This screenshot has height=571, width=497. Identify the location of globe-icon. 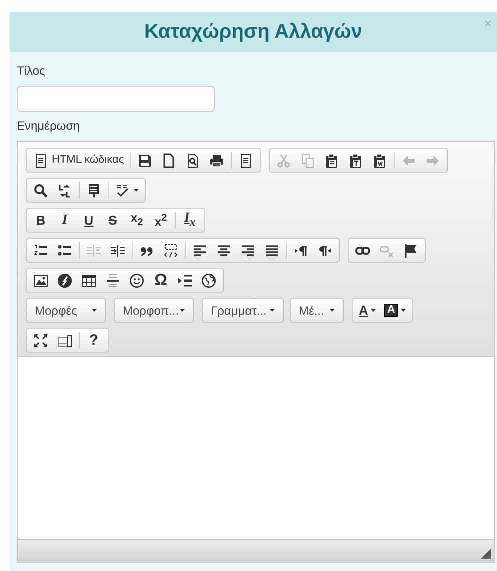
(209, 280).